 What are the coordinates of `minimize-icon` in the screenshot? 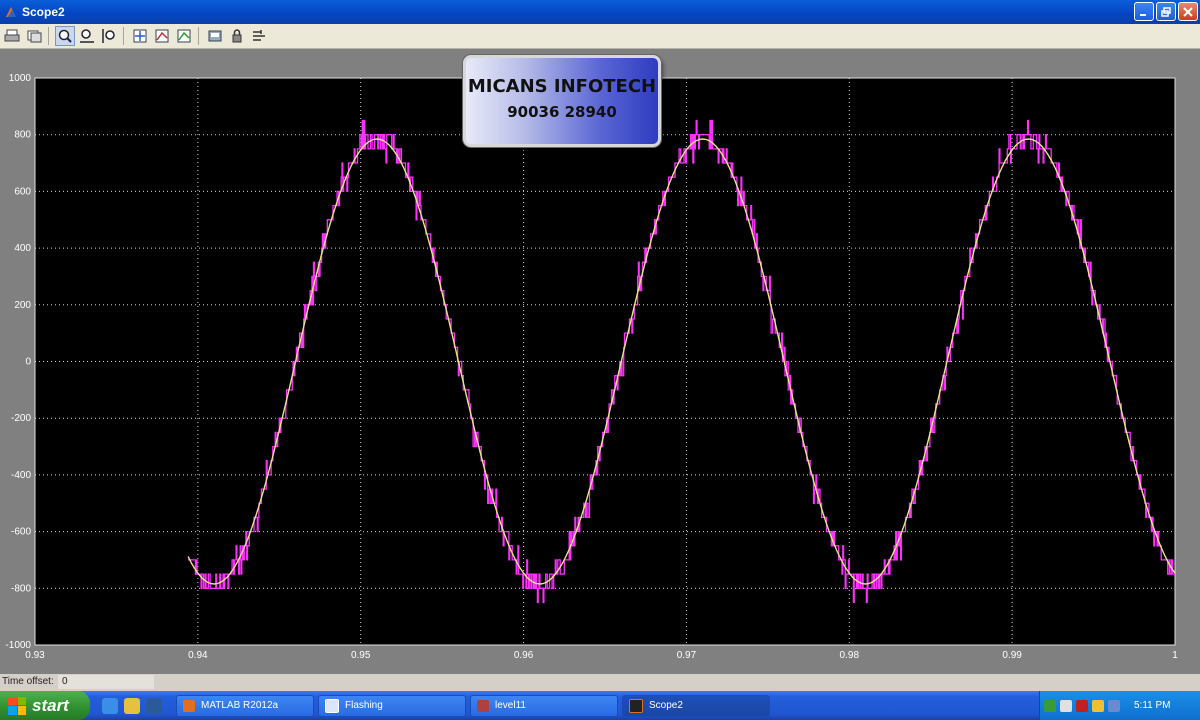 It's located at (1143, 14).